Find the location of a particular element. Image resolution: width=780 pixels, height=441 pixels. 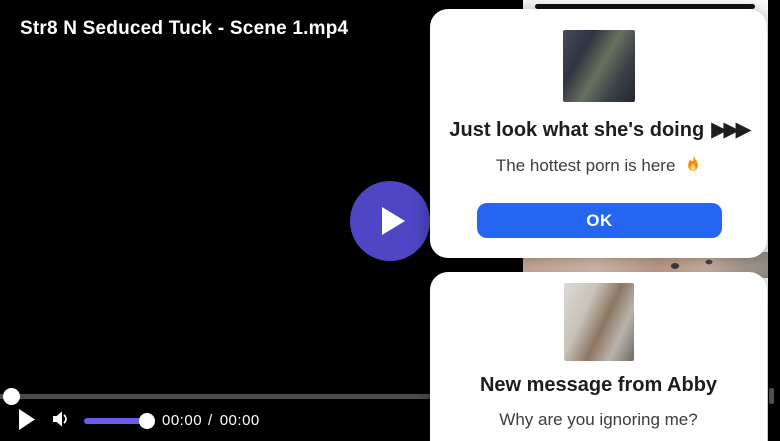

time-display: 00:00 / 00:00 is located at coordinates (211, 420).